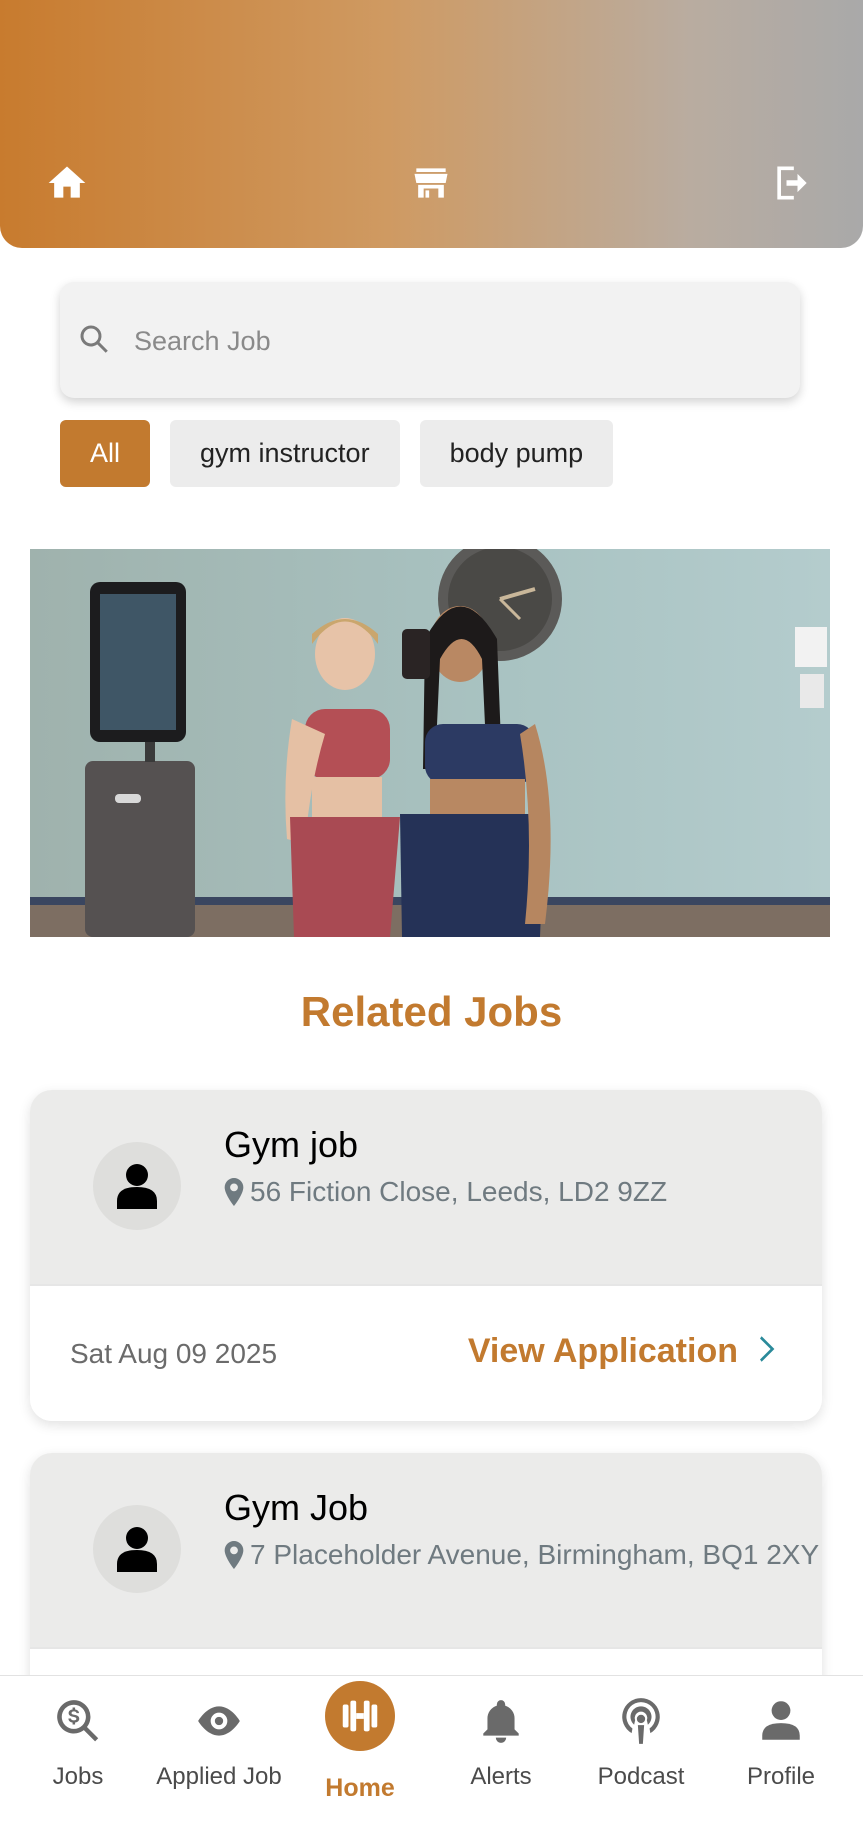 This screenshot has height=1823, width=863. Describe the element at coordinates (426, 1352) in the screenshot. I see `job-card-footer: Sat Aug 09 2025 View Application` at that location.